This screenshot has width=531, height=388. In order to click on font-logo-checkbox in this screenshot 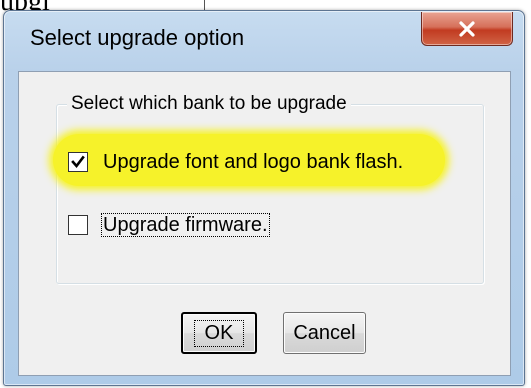, I will do `click(78, 162)`.